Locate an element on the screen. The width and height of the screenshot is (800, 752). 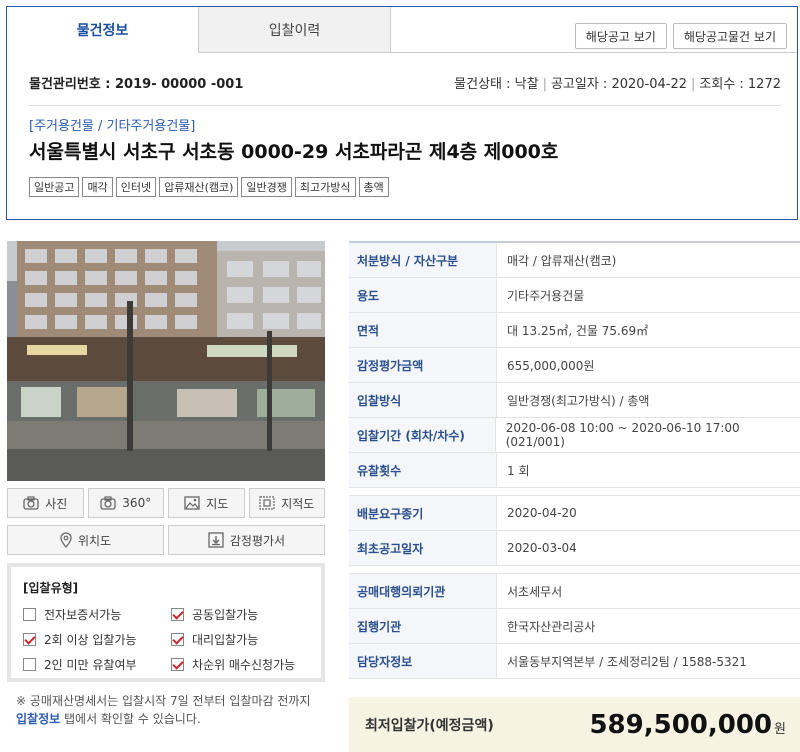
row-label: 입찰기간 (회차/차수) is located at coordinates (422, 435).